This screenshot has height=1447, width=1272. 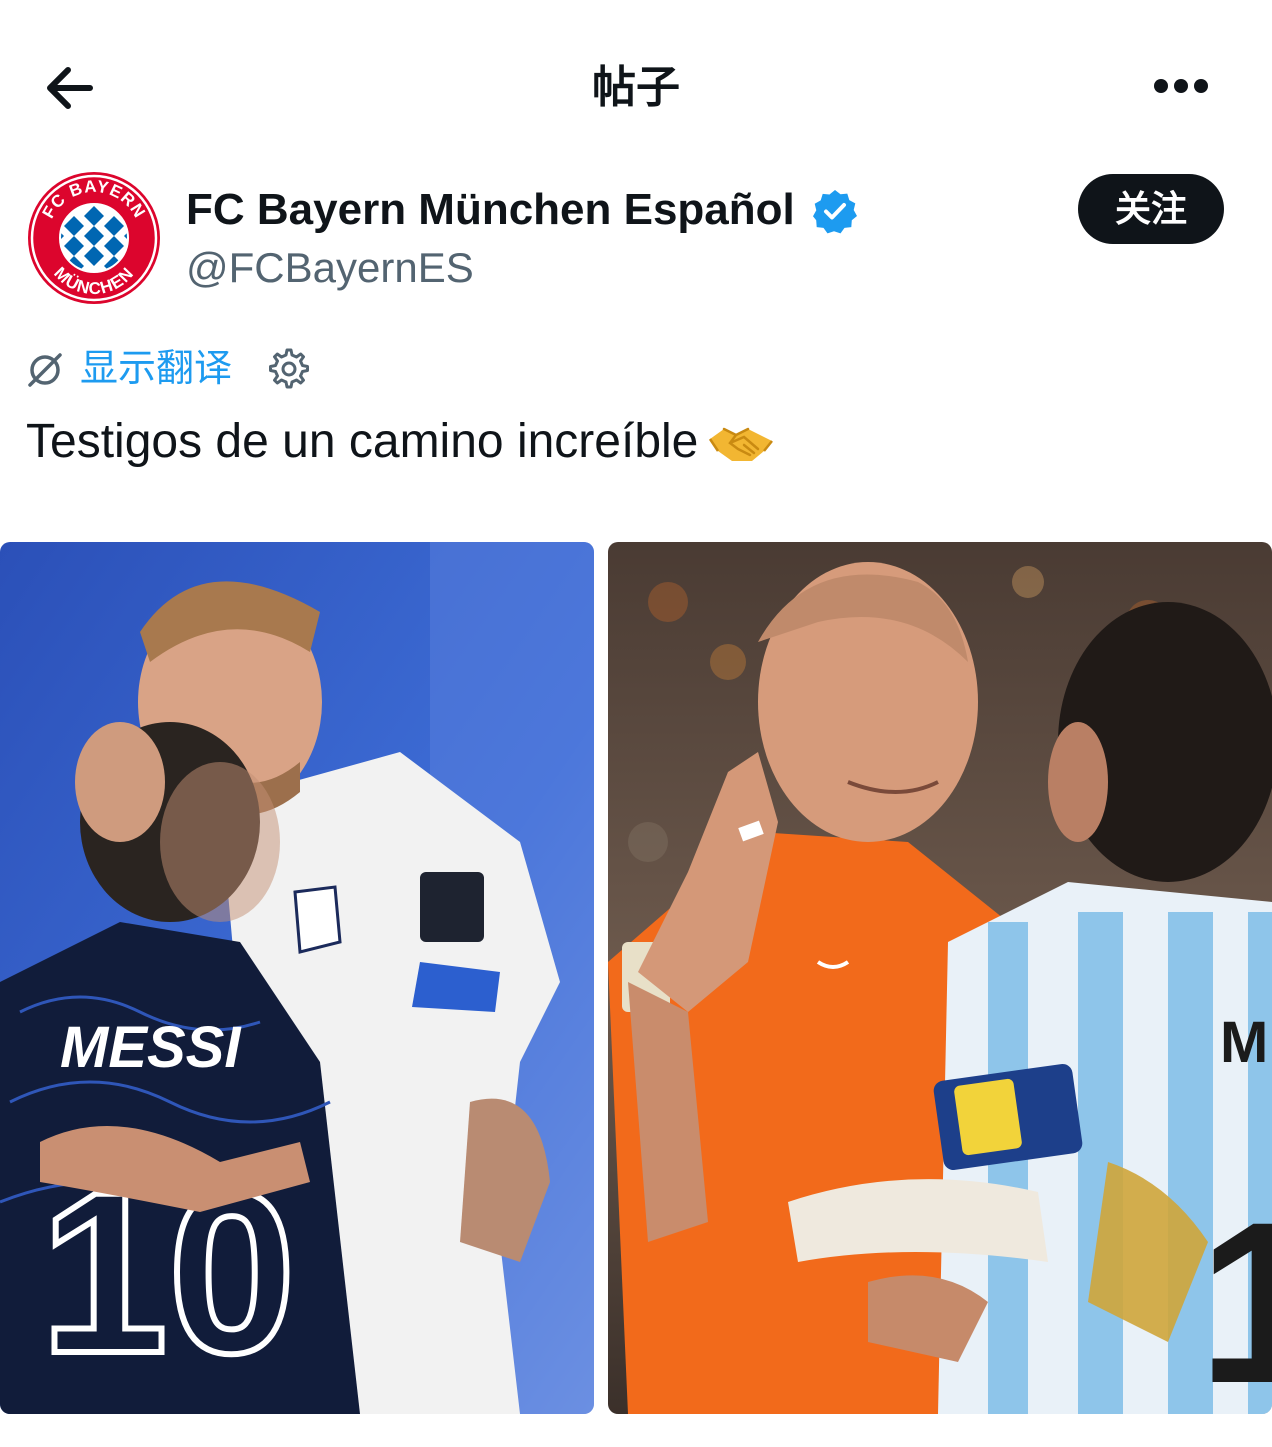 What do you see at coordinates (1151, 209) in the screenshot?
I see `follow-button: 关注` at bounding box center [1151, 209].